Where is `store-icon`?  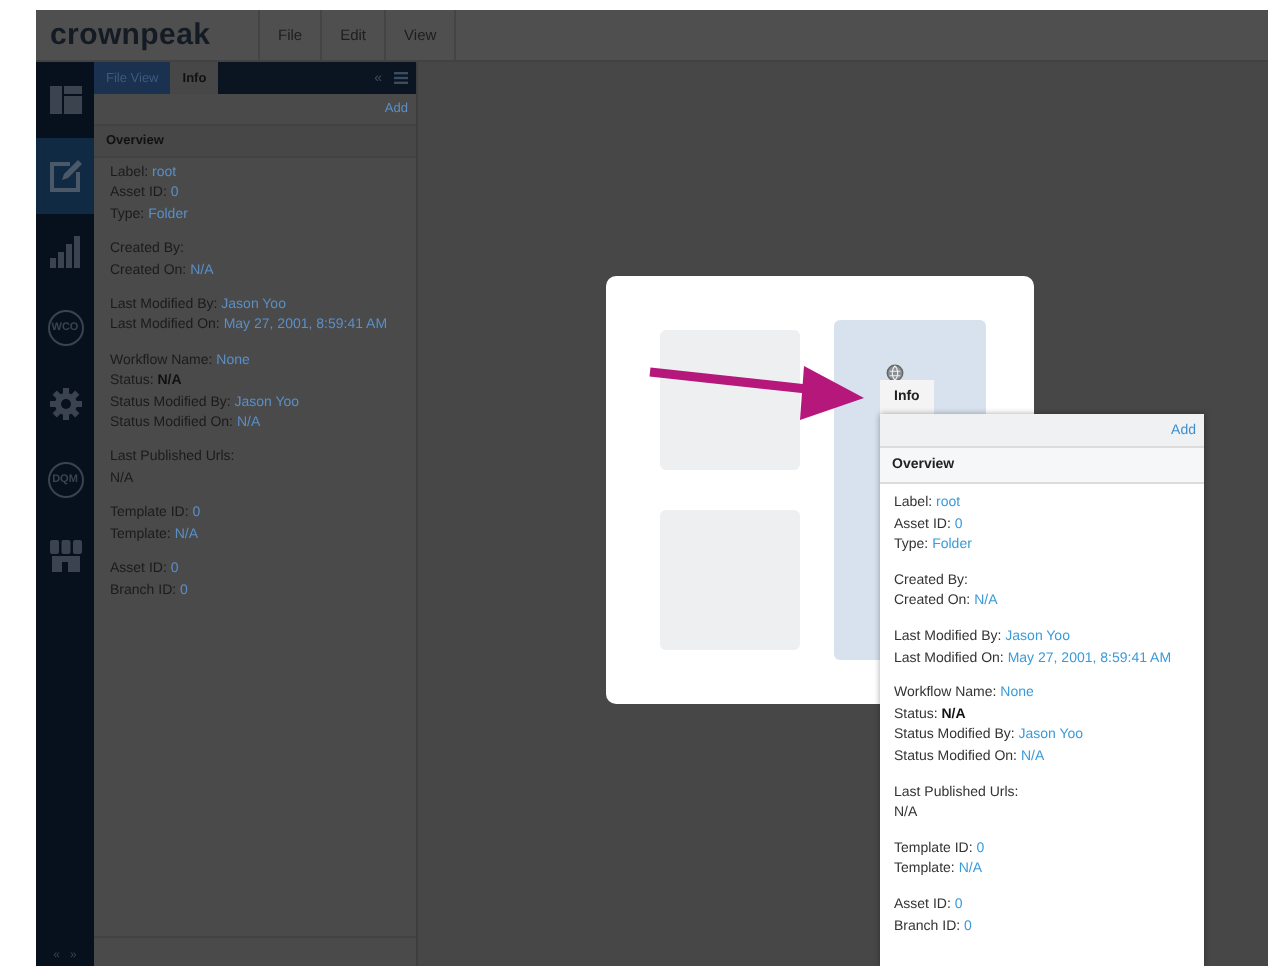 store-icon is located at coordinates (65, 556).